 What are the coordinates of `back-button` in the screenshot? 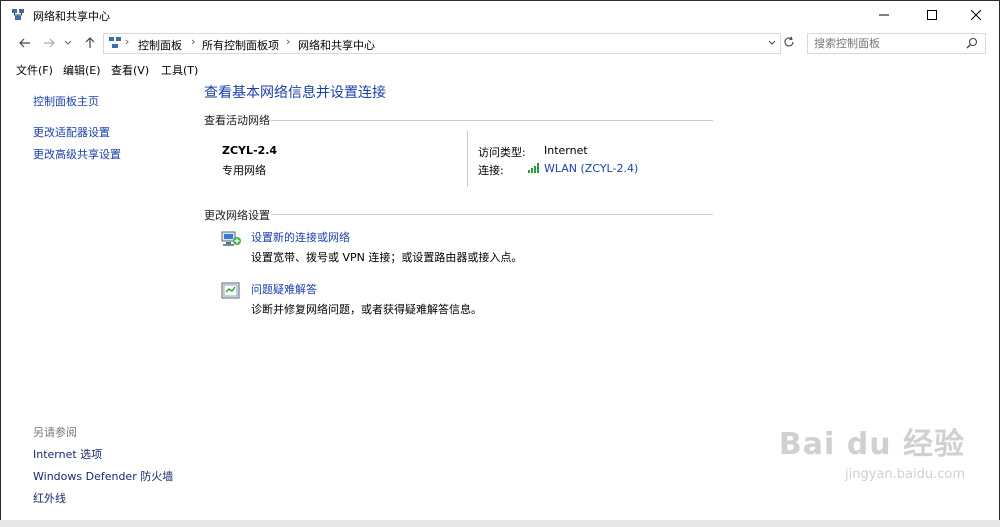 It's located at (25, 43).